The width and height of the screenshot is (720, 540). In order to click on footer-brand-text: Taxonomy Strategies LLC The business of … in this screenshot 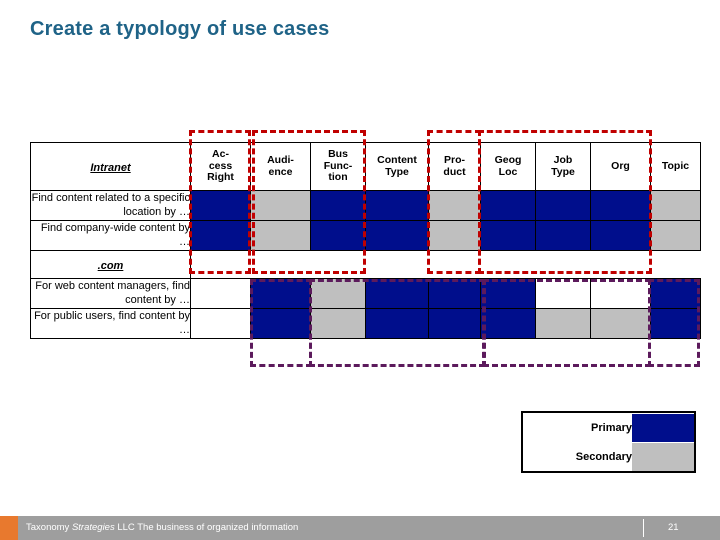, I will do `click(162, 527)`.